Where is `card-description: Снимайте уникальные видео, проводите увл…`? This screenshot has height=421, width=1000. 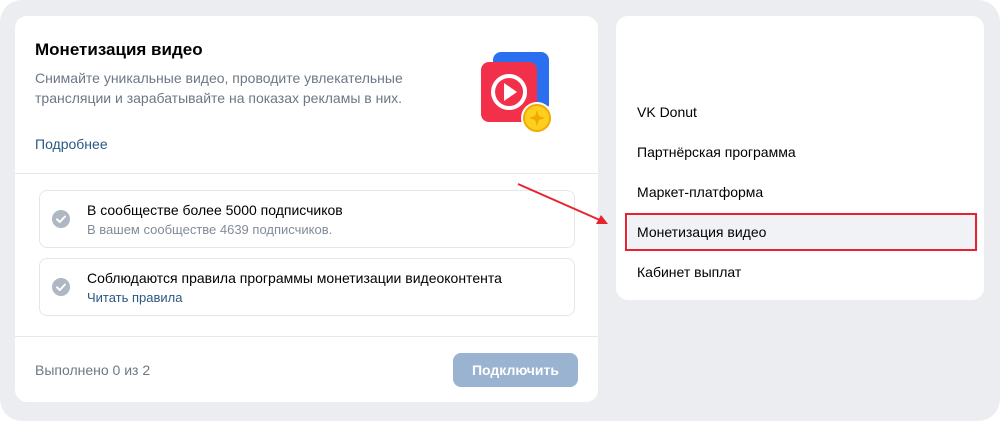 card-description: Снимайте уникальные видео, проводите увл… is located at coordinates (219, 88).